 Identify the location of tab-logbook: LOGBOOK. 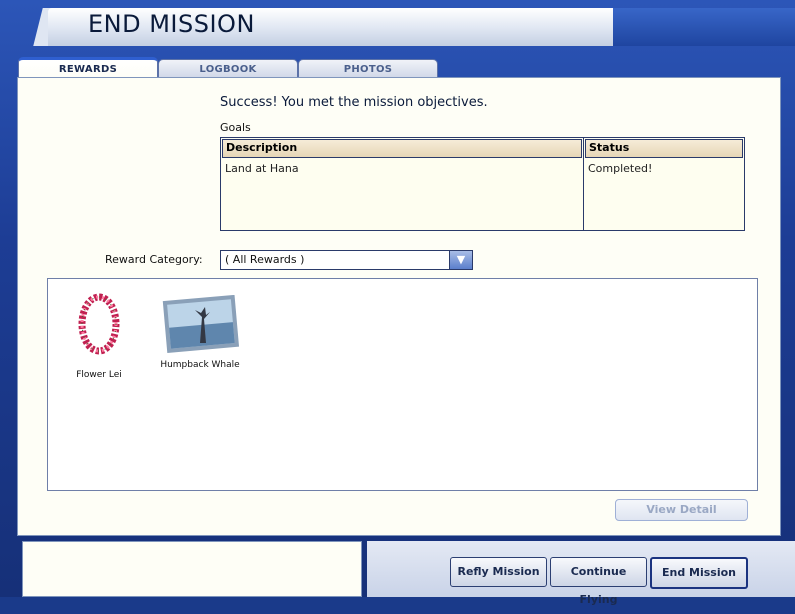
(228, 68).